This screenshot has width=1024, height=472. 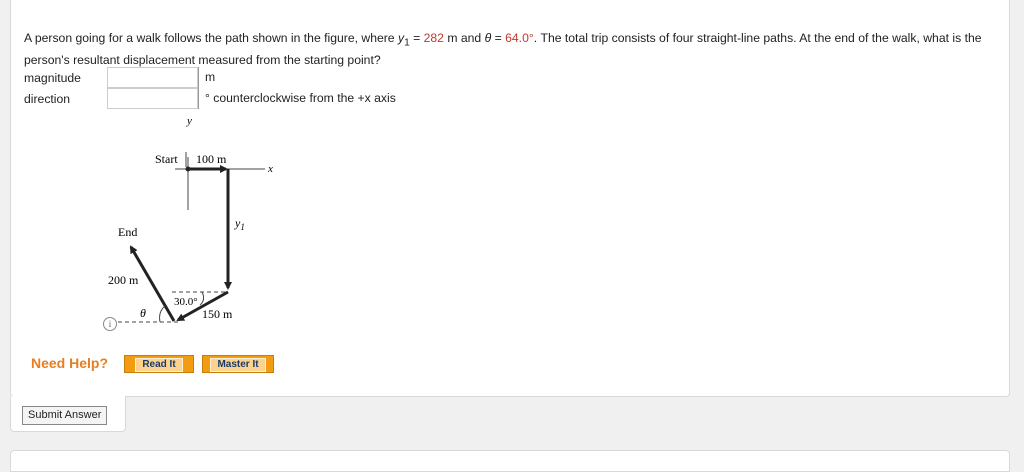 I want to click on equals-2: =, so click(x=498, y=38).